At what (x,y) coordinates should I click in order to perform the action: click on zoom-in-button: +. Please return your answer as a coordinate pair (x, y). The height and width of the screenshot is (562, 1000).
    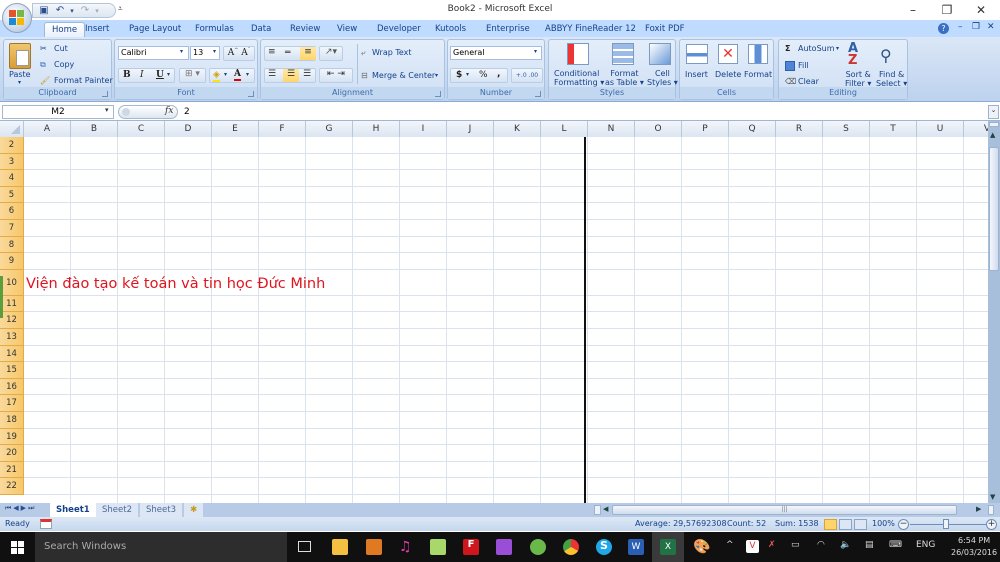
    Looking at the image, I should click on (991, 524).